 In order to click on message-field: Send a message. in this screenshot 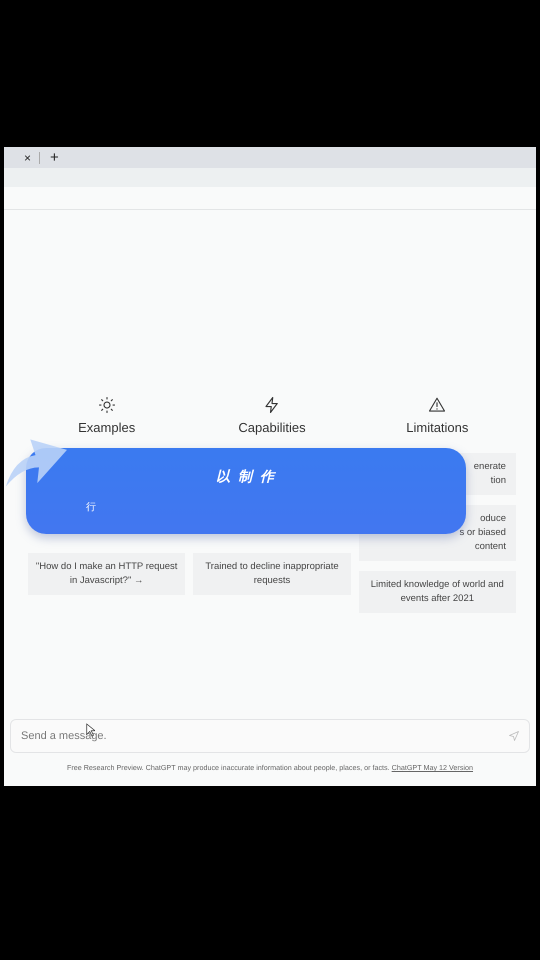, I will do `click(270, 736)`.